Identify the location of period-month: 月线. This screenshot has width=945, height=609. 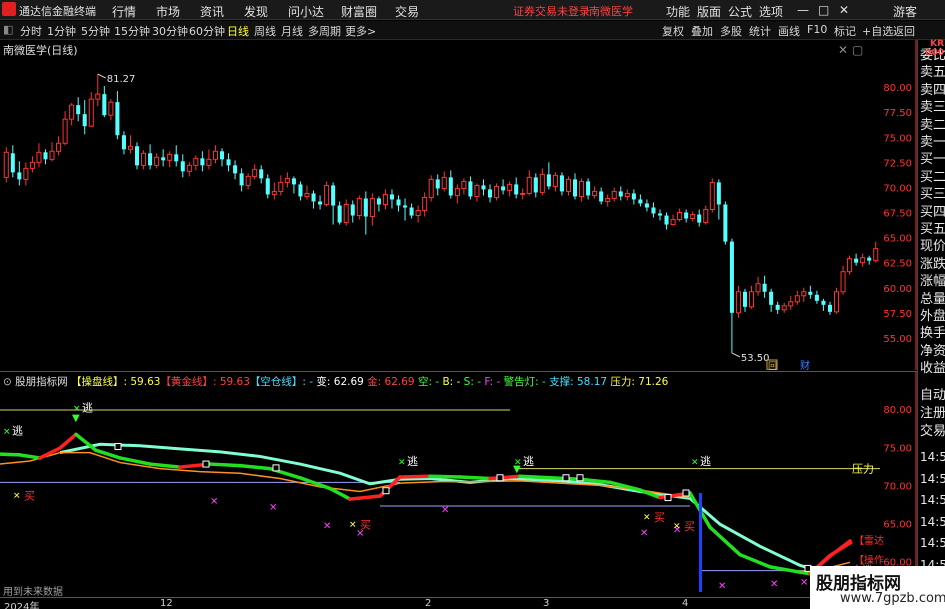
(292, 31).